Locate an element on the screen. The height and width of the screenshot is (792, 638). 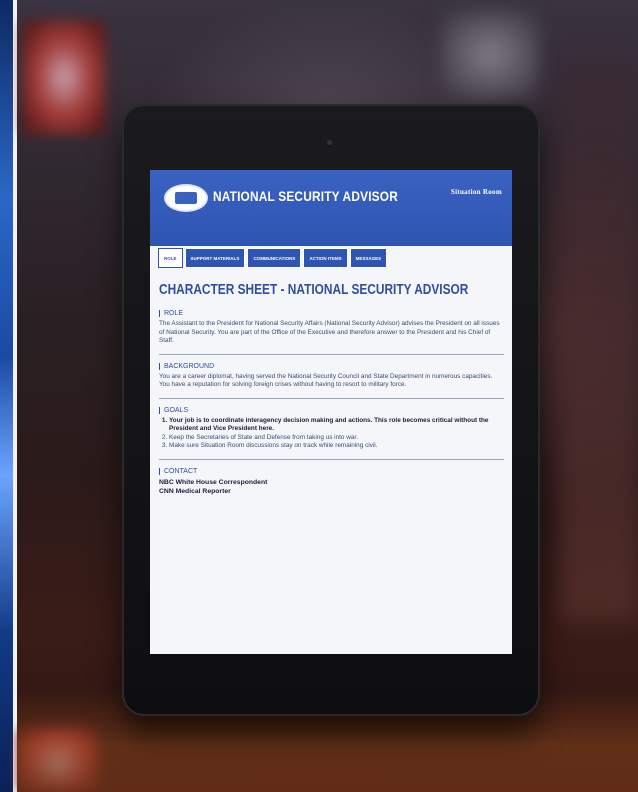
tab-communications: COMMUNICATIONS is located at coordinates (274, 258).